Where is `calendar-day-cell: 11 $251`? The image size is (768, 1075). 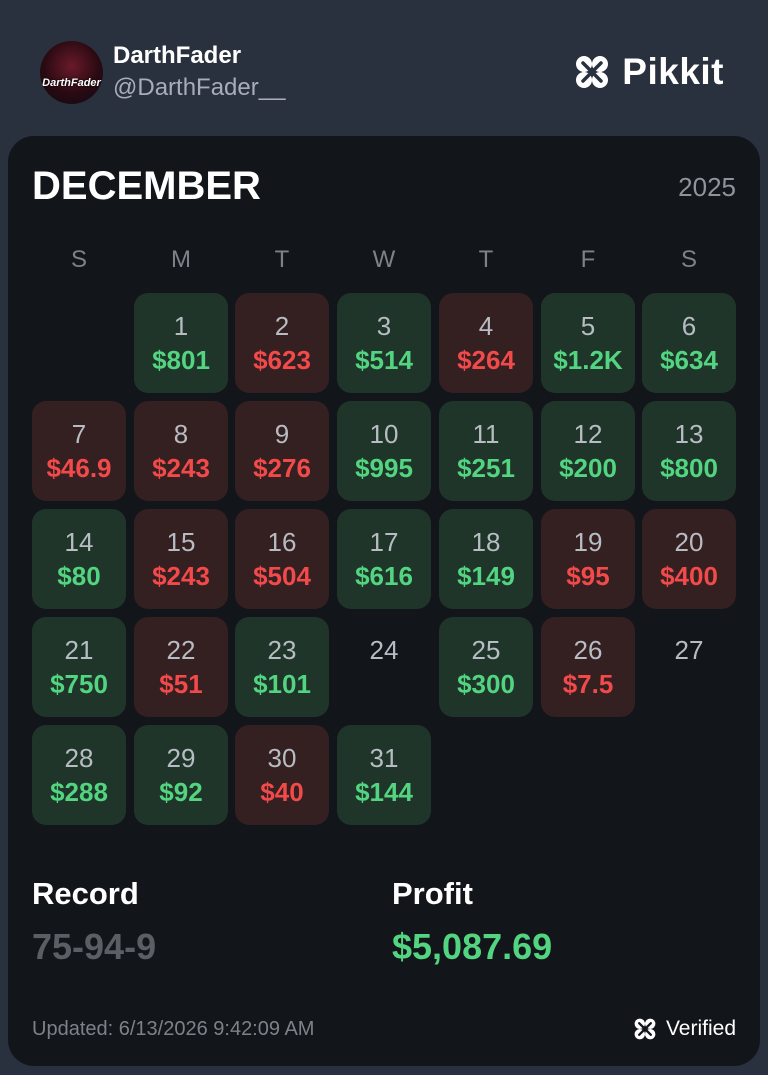
calendar-day-cell: 11 $251 is located at coordinates (486, 451).